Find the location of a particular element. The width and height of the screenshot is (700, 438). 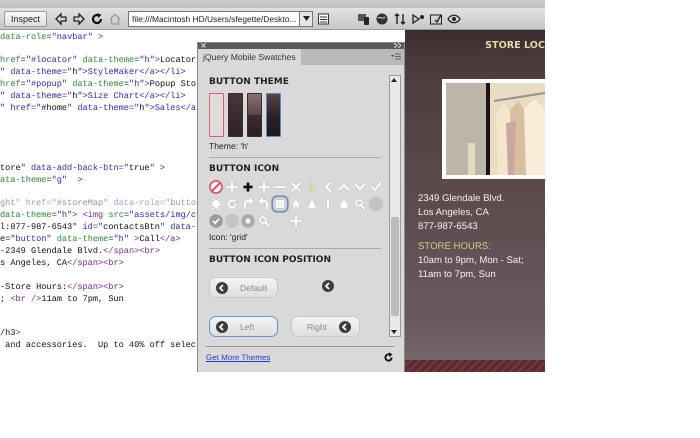

no-entry-icon is located at coordinates (216, 187).